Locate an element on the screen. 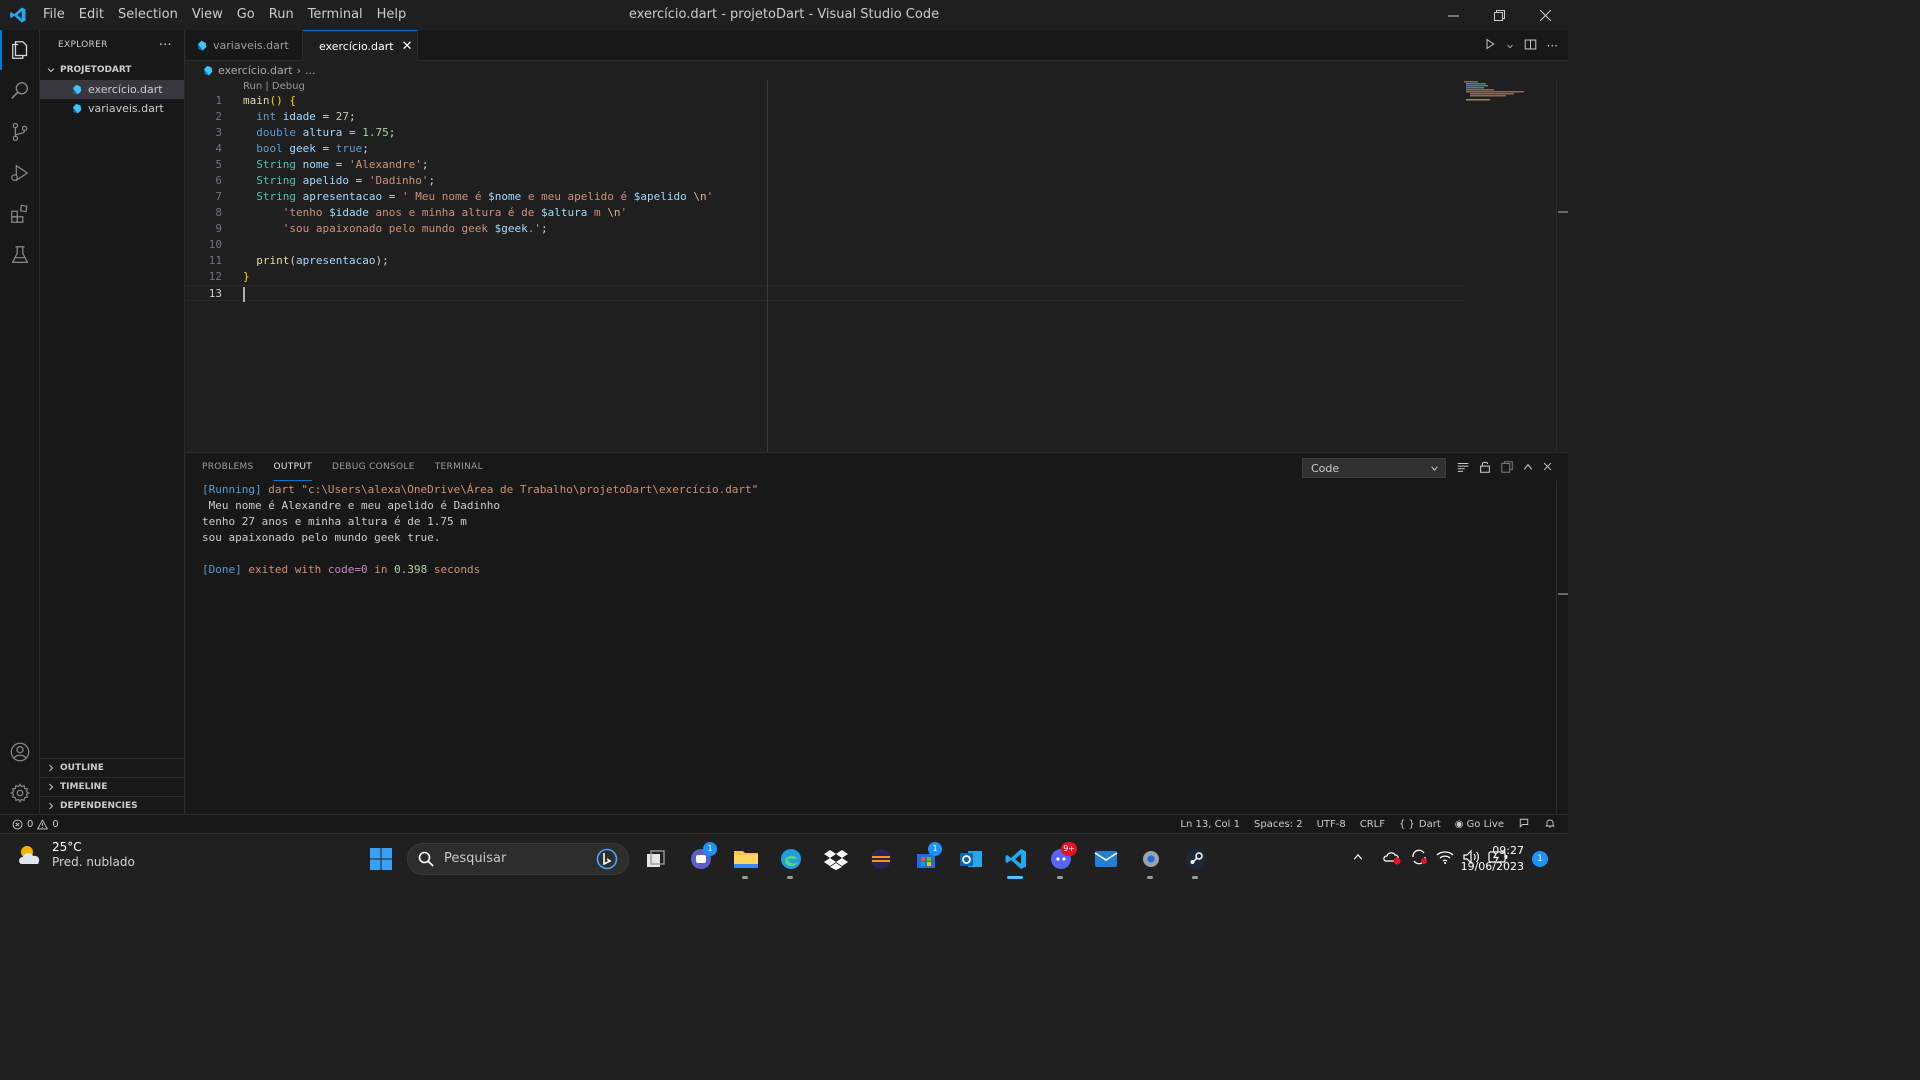 This screenshot has height=1080, width=1920. language-mode: { } Dart is located at coordinates (1420, 824).